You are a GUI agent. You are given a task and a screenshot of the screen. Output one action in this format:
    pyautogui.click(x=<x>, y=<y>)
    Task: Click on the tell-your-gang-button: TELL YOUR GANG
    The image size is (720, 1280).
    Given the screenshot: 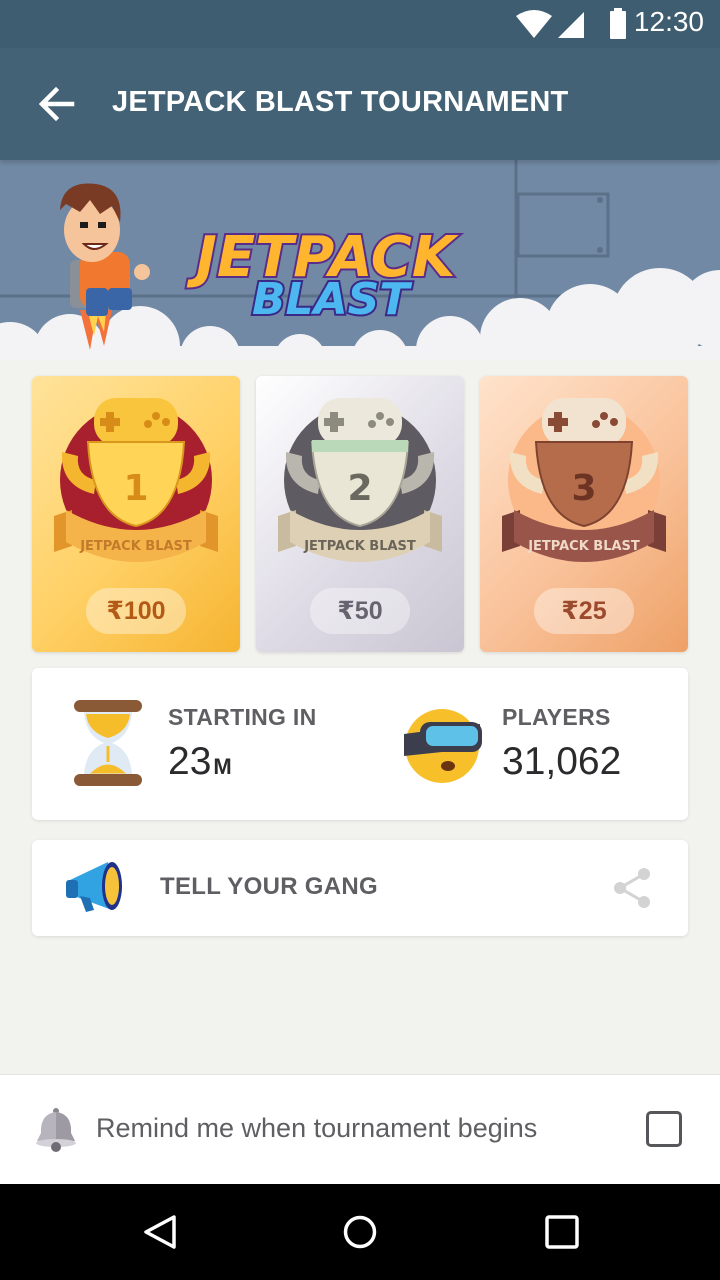 What is the action you would take?
    pyautogui.click(x=360, y=888)
    